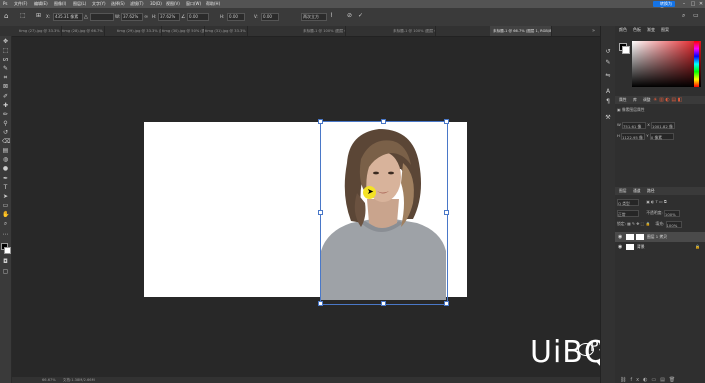  I want to click on link-icon: ∞, so click(146, 17).